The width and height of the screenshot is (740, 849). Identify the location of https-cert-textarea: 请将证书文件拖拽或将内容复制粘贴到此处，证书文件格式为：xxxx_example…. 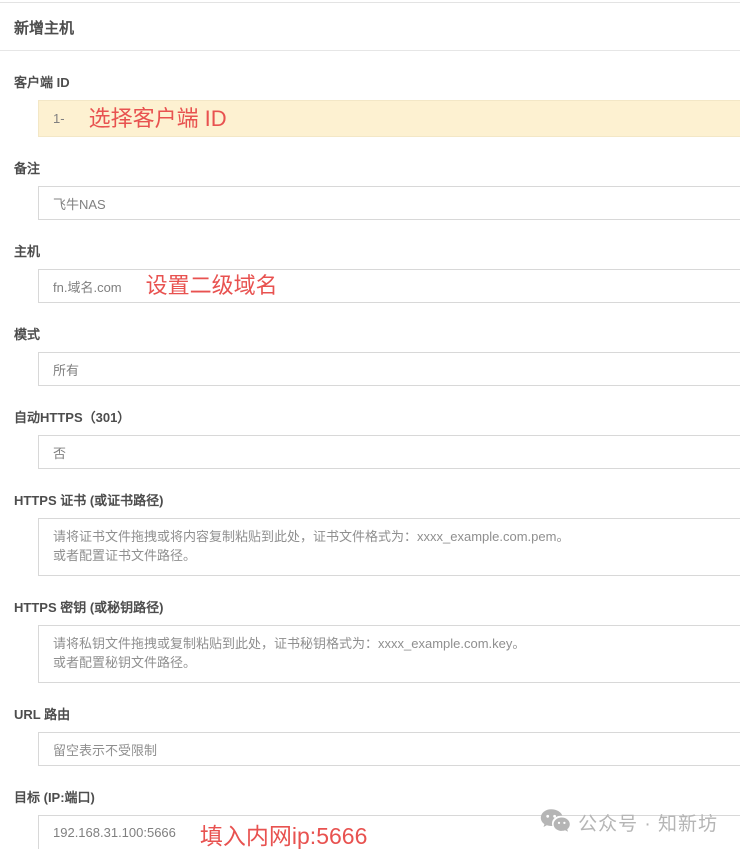
(389, 547).